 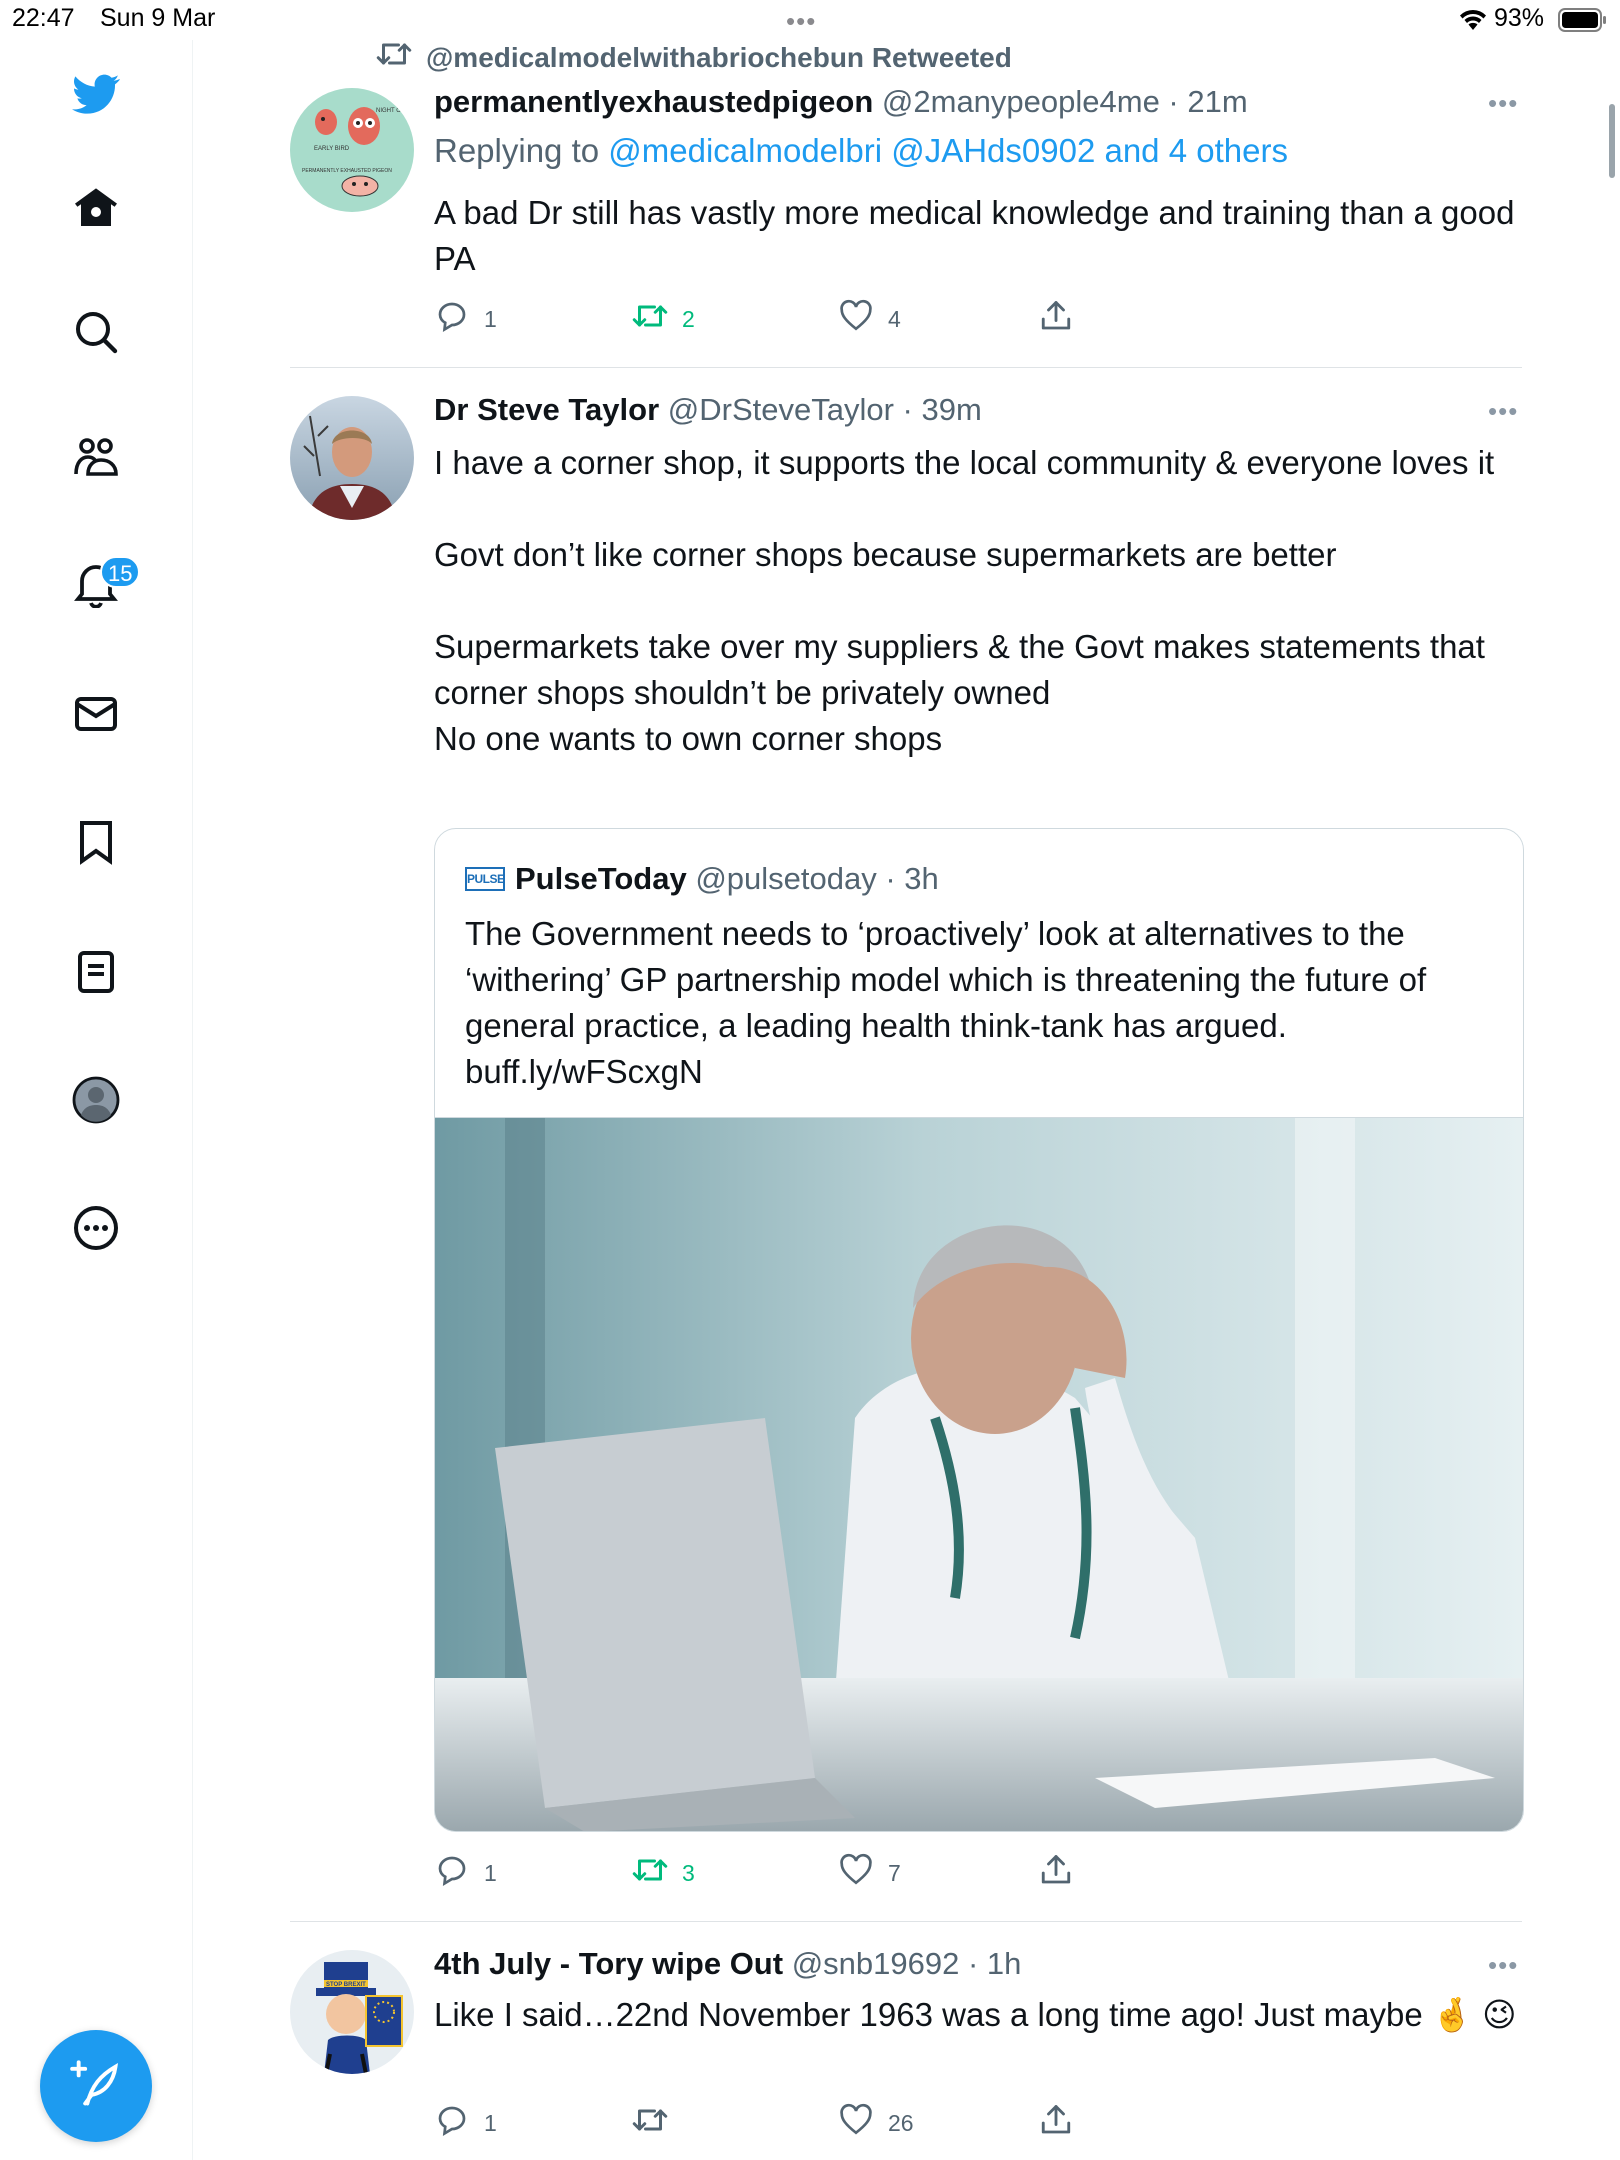 What do you see at coordinates (894, 1872) in the screenshot?
I see `like-count: 7` at bounding box center [894, 1872].